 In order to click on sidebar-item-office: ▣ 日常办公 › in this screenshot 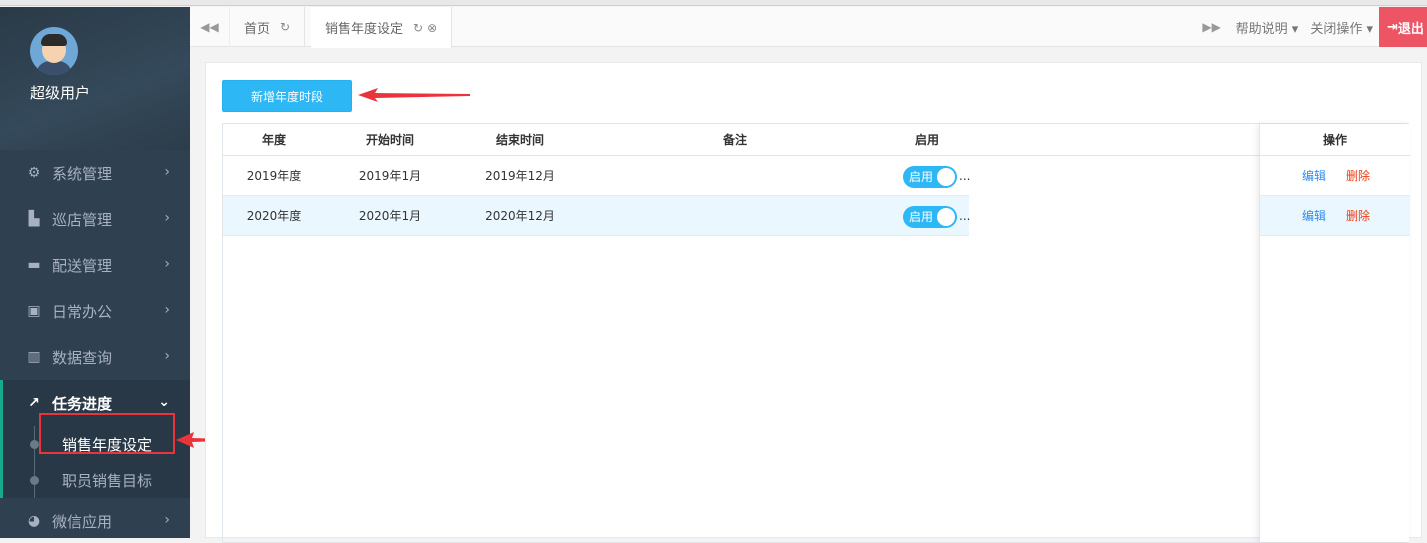, I will do `click(95, 311)`.